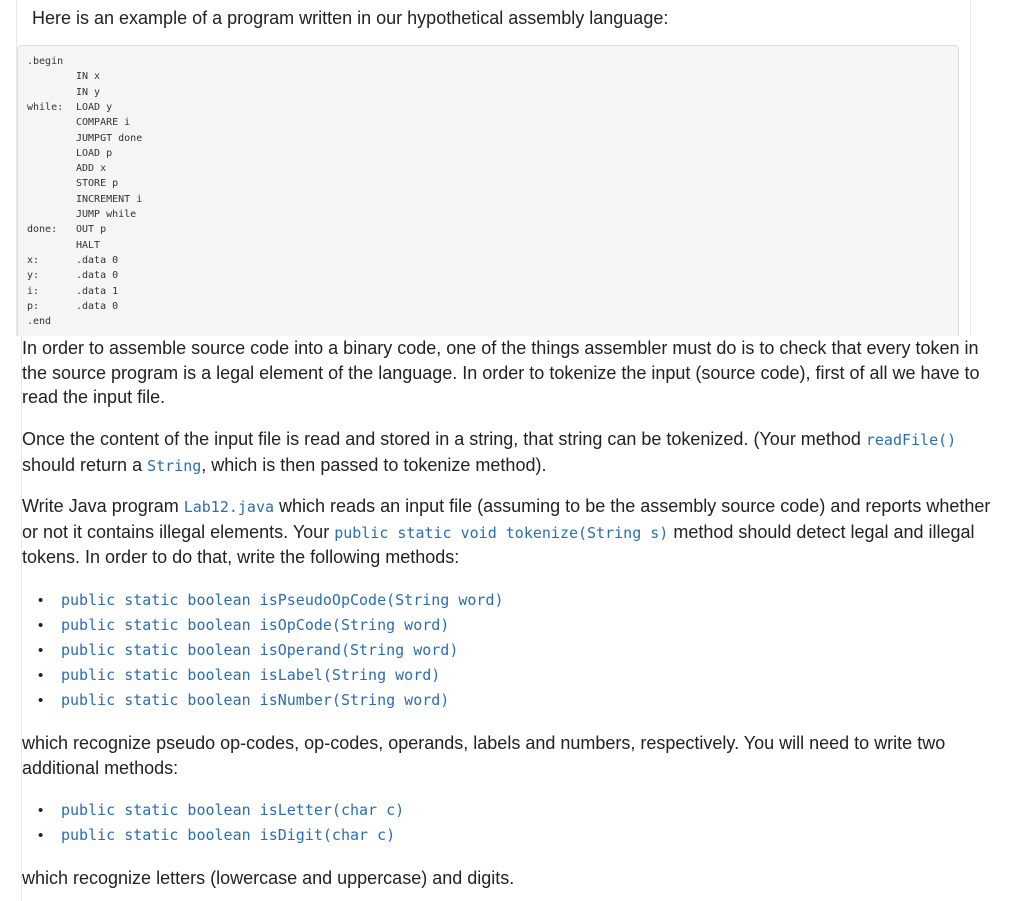 The width and height of the screenshot is (1024, 901). Describe the element at coordinates (45, 107) in the screenshot. I see `code-line-label: while:` at that location.